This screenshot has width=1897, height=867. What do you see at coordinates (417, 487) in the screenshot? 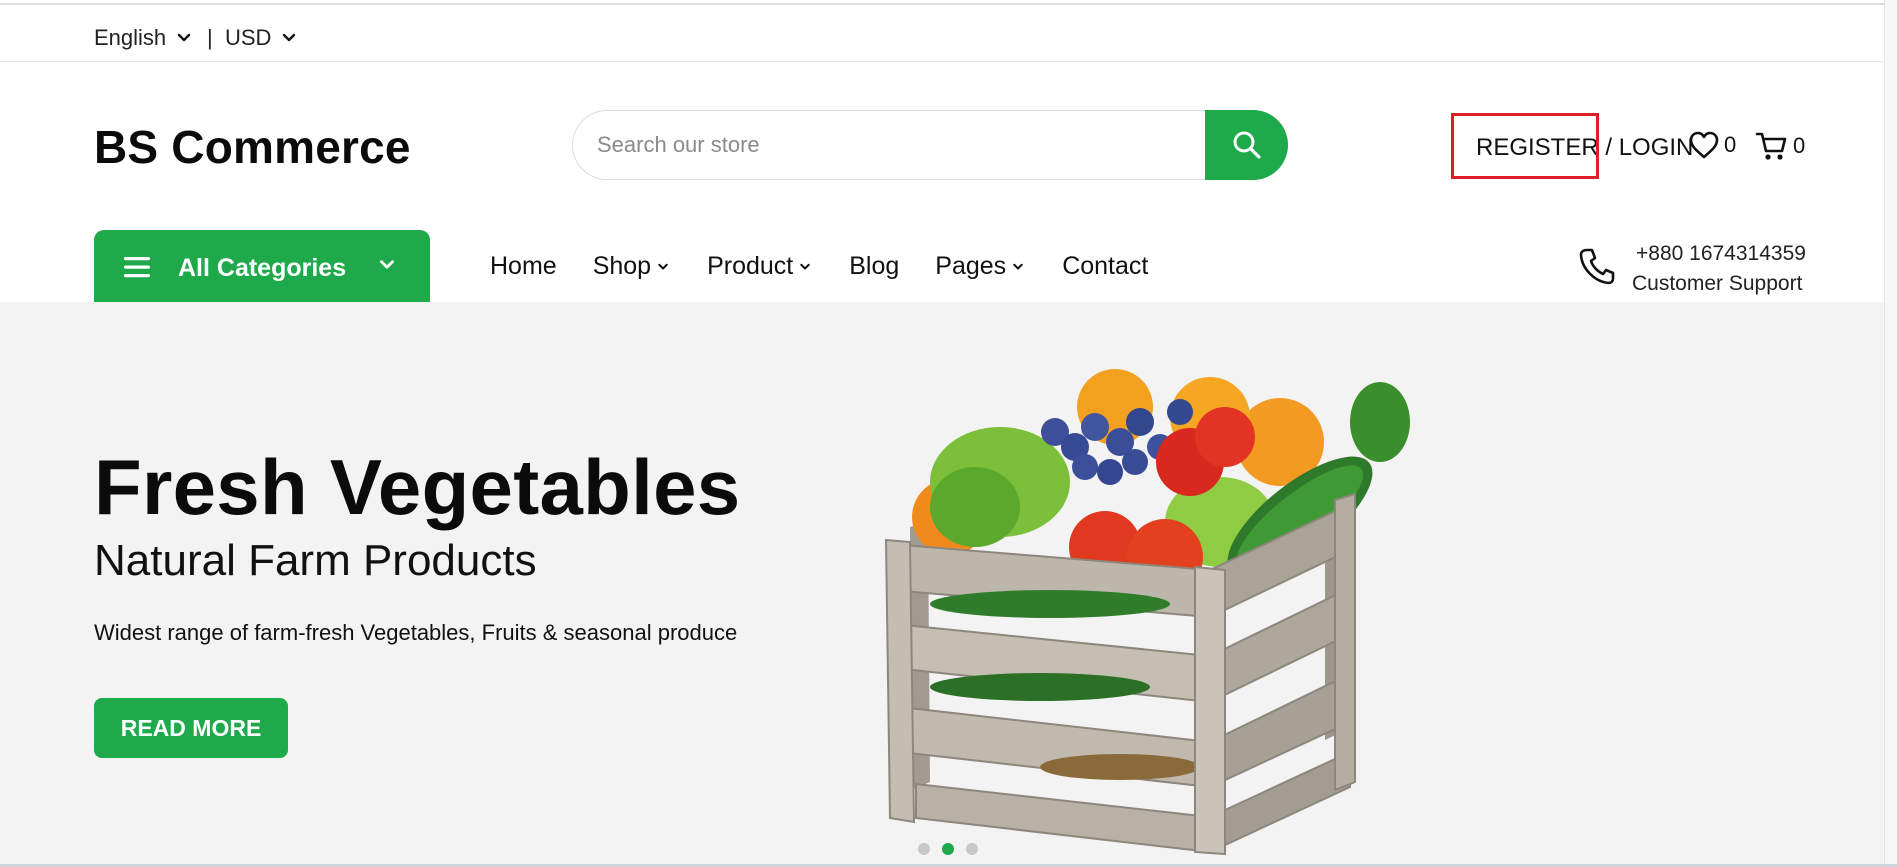
I see `hero-title: Fresh Vegetables` at bounding box center [417, 487].